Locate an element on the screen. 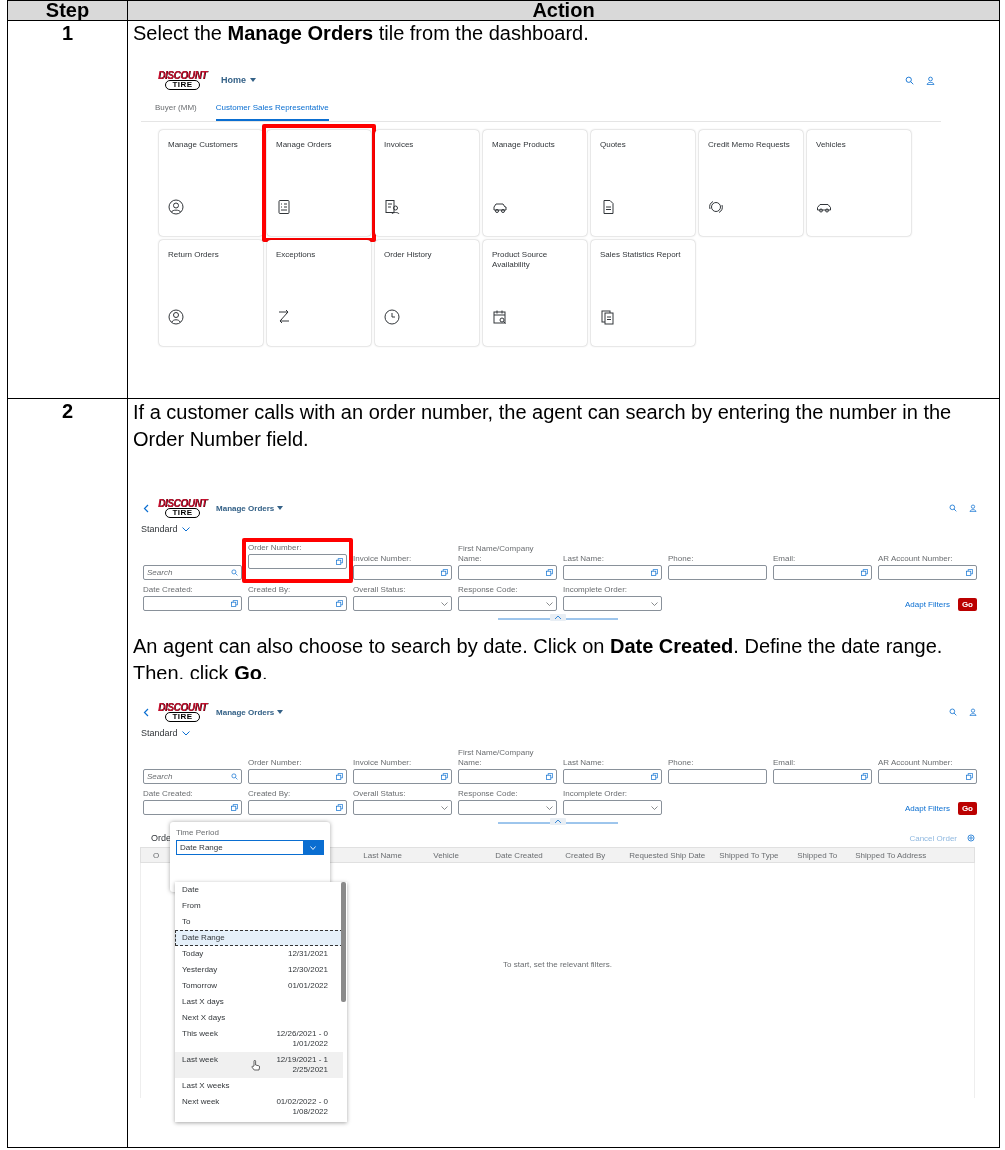 This screenshot has height=1150, width=1005. option-label: Last week is located at coordinates (200, 1060).